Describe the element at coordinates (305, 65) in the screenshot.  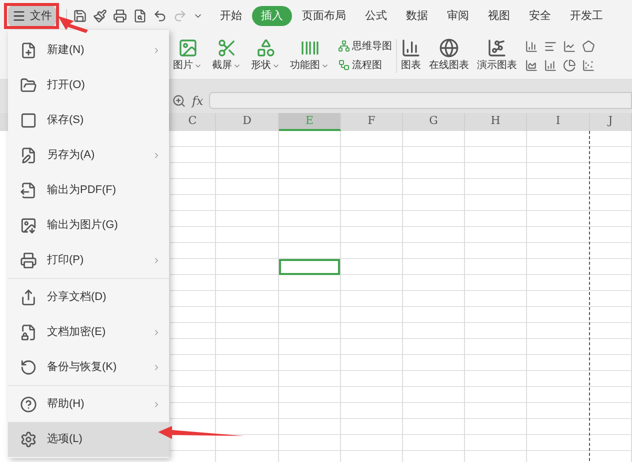
I see `ribbon-item: 功能图` at that location.